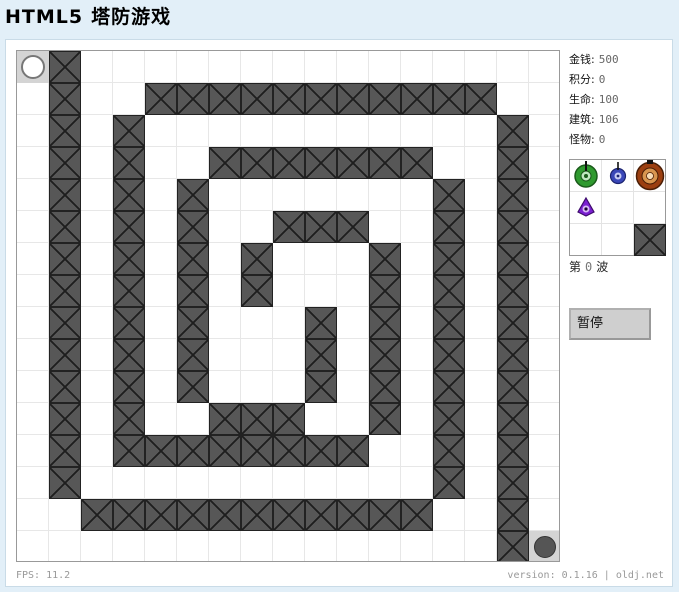  Describe the element at coordinates (586, 208) in the screenshot. I see `purple-eye-tower-icon` at that location.